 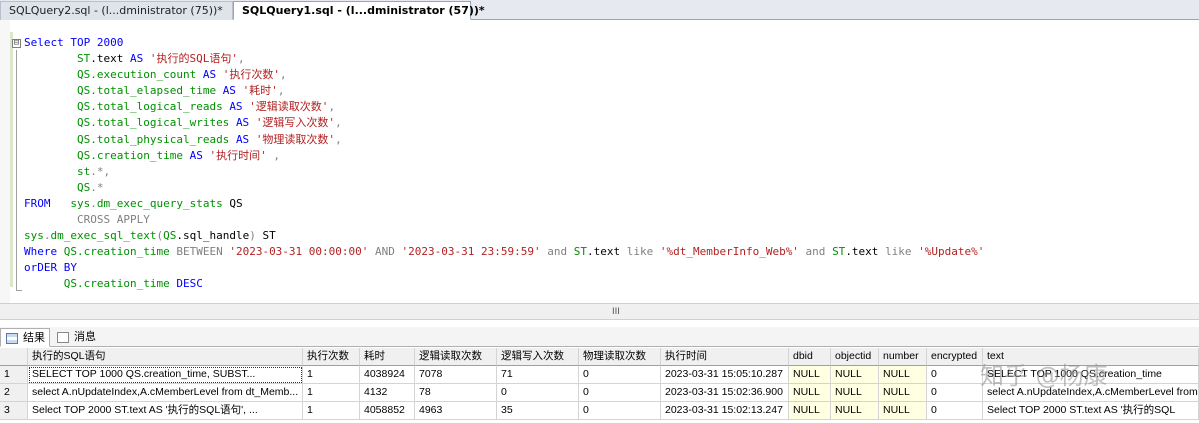 What do you see at coordinates (504, 188) in the screenshot?
I see `code-line: QS.*` at bounding box center [504, 188].